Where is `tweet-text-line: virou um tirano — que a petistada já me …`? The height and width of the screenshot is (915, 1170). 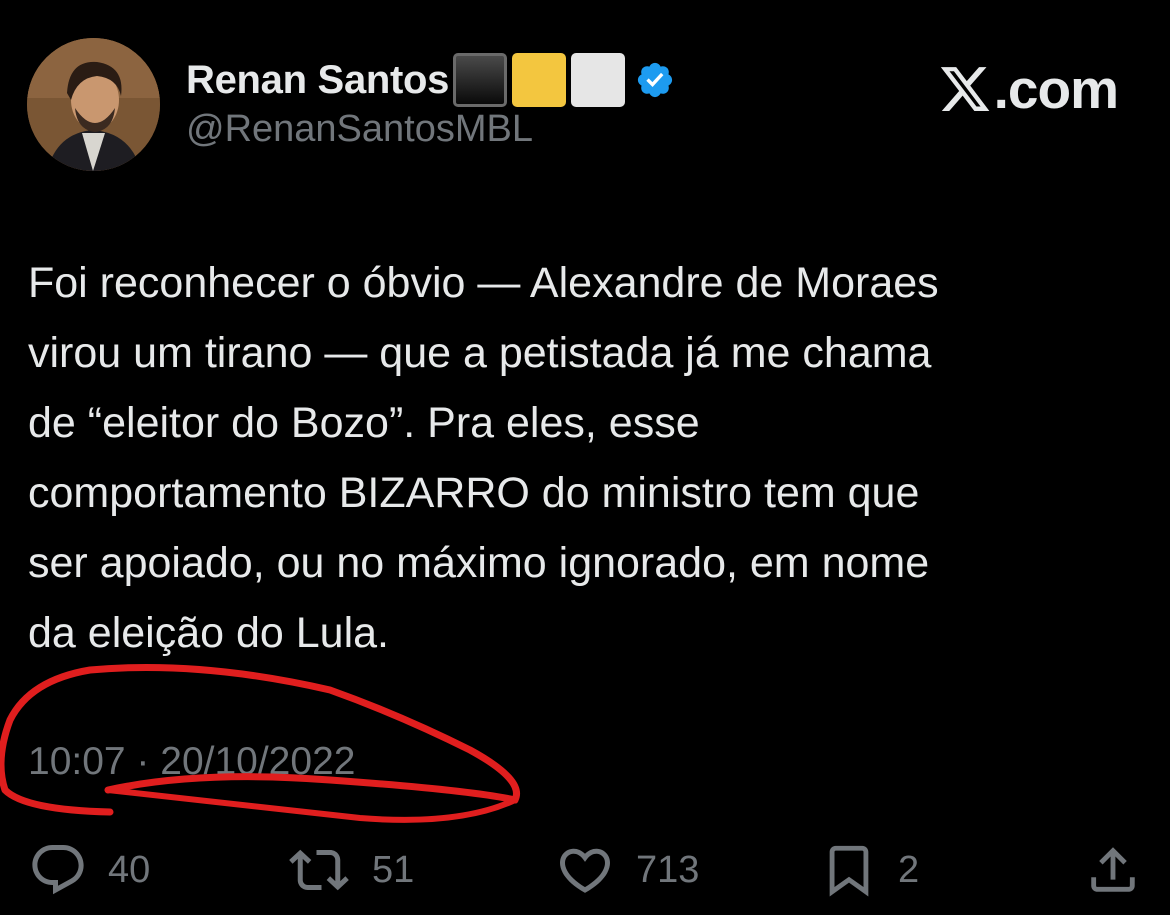 tweet-text-line: virou um tirano — que a petistada já me … is located at coordinates (480, 353).